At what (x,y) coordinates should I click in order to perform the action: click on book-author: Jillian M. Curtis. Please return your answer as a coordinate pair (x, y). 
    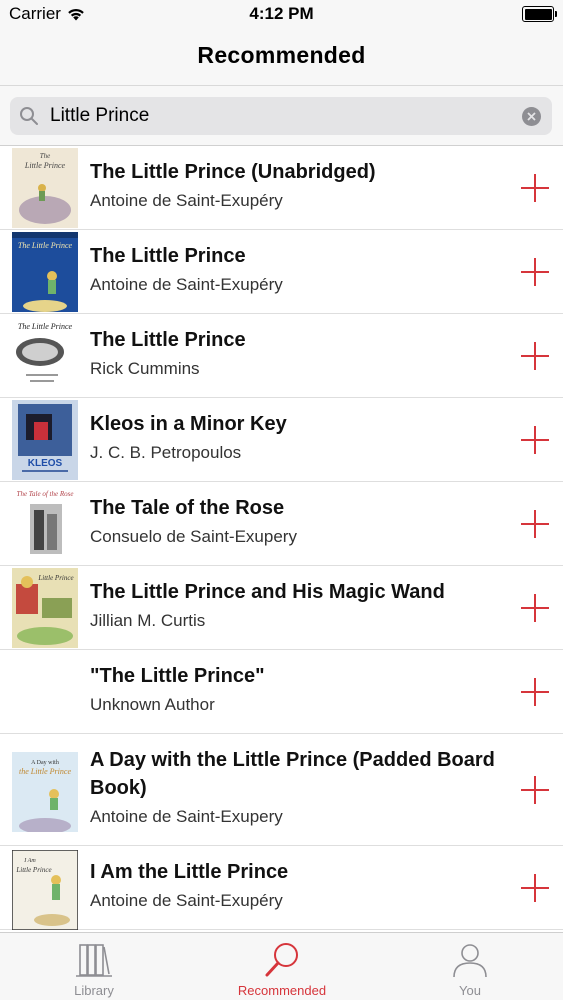
    Looking at the image, I should click on (148, 620).